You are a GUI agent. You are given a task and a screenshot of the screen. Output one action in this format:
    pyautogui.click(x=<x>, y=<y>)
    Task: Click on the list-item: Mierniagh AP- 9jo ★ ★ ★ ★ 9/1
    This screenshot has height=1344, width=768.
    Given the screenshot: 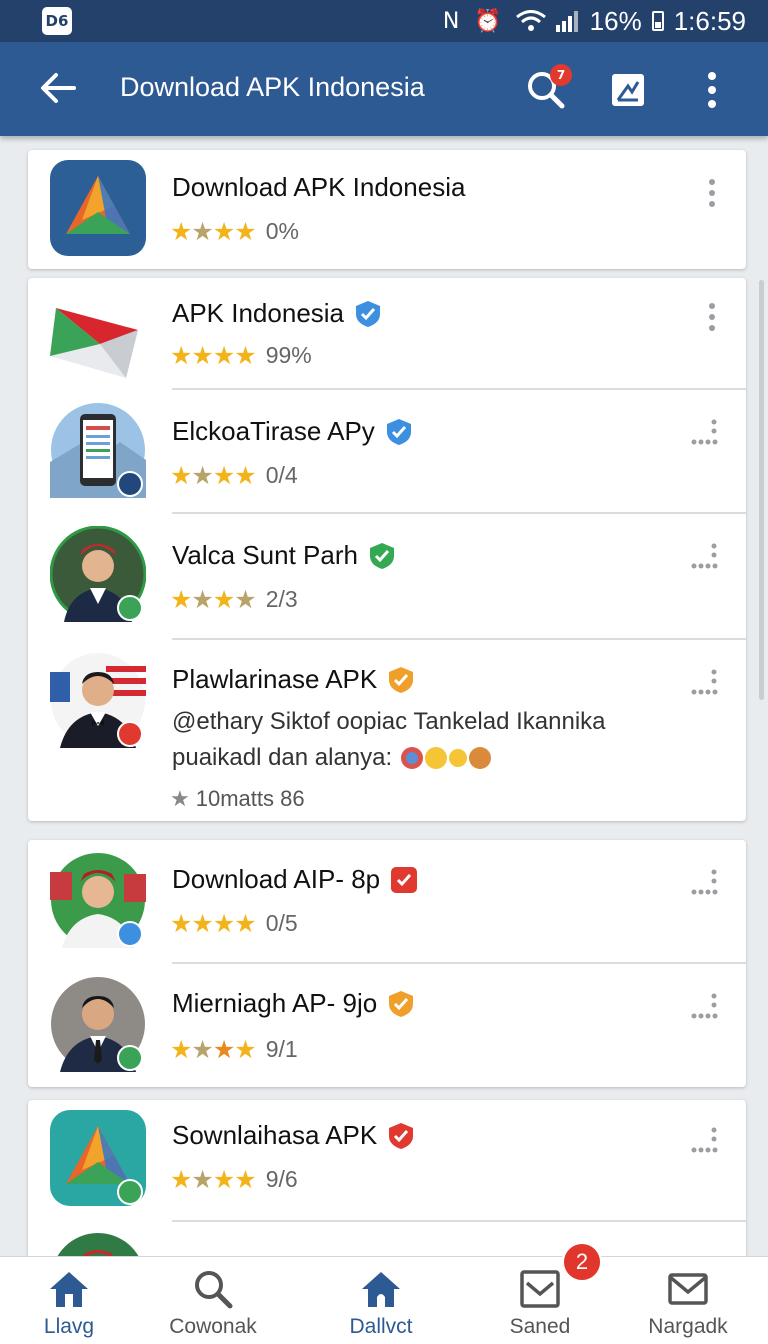 What is the action you would take?
    pyautogui.click(x=387, y=1025)
    